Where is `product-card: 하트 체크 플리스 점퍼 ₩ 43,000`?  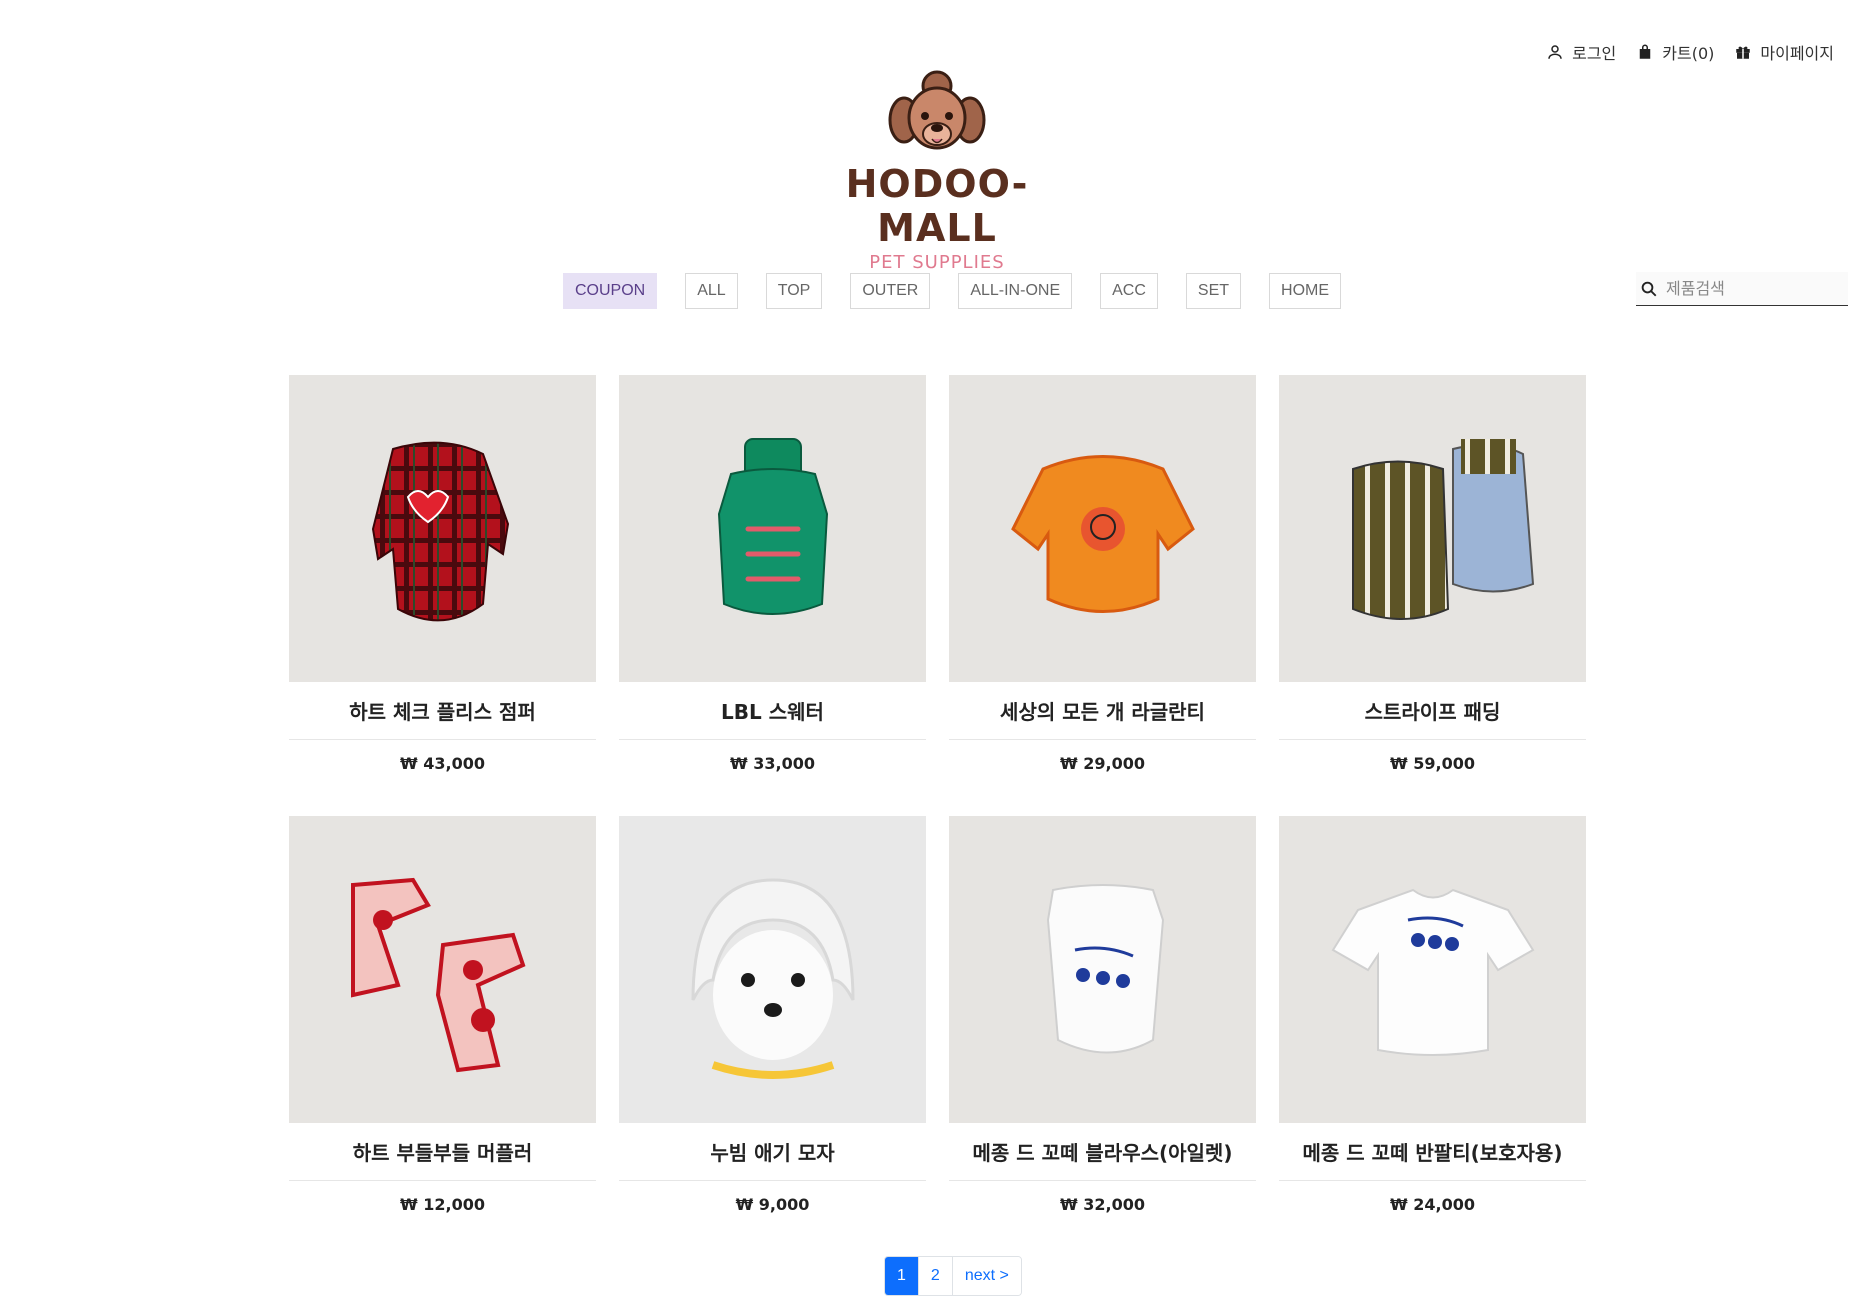
product-card: 하트 체크 플리스 점퍼 ₩ 43,000 is located at coordinates (442, 595).